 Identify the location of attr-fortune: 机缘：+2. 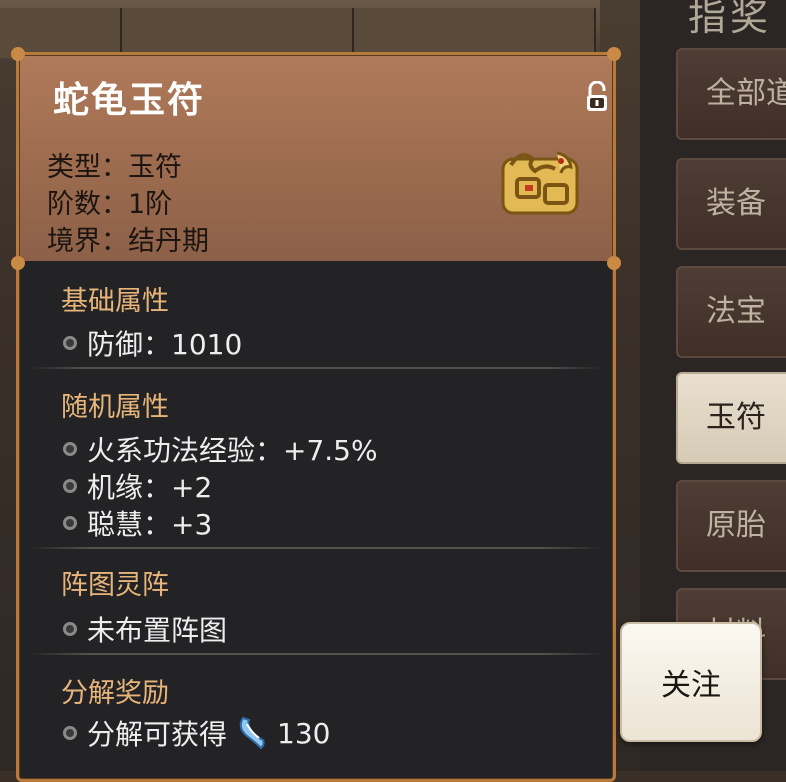
(137, 486).